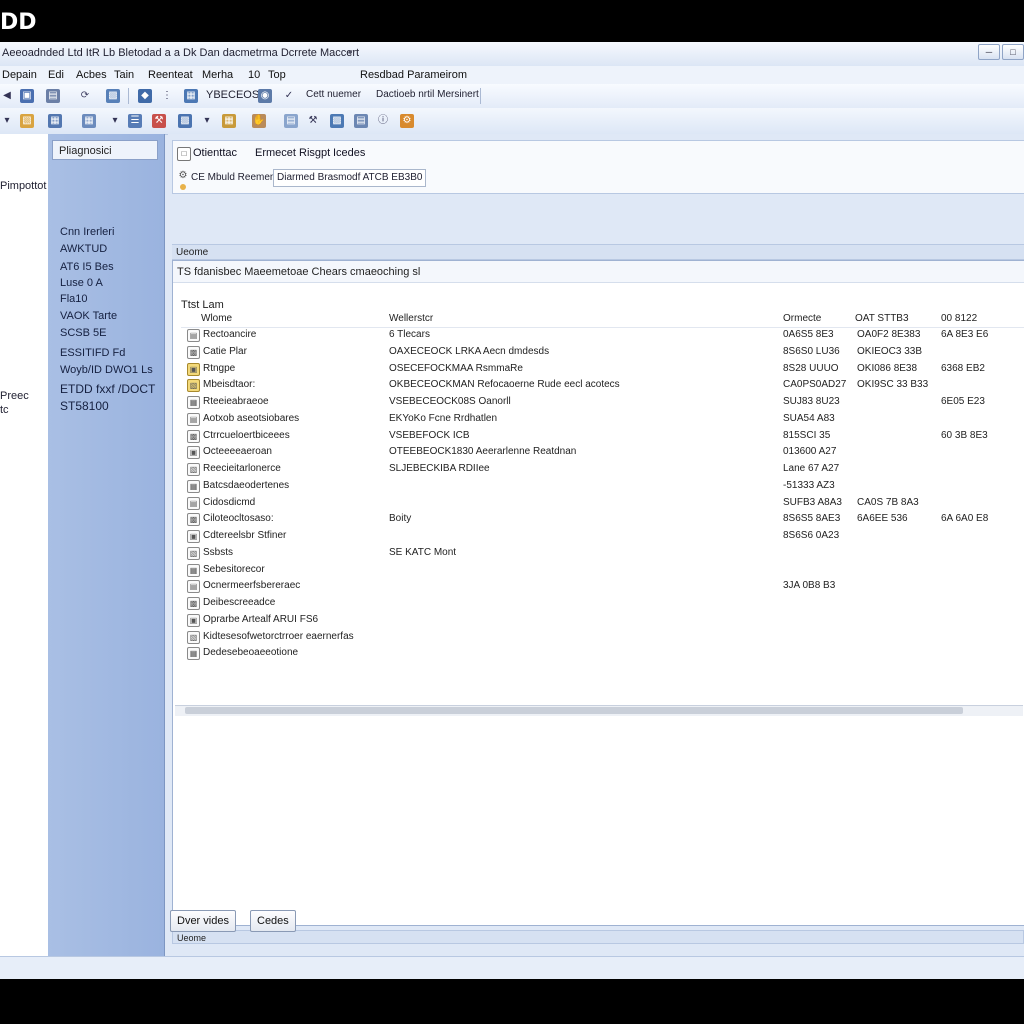 This screenshot has width=1024, height=1024. Describe the element at coordinates (217, 75) in the screenshot. I see `menu-item-6: Merha` at that location.